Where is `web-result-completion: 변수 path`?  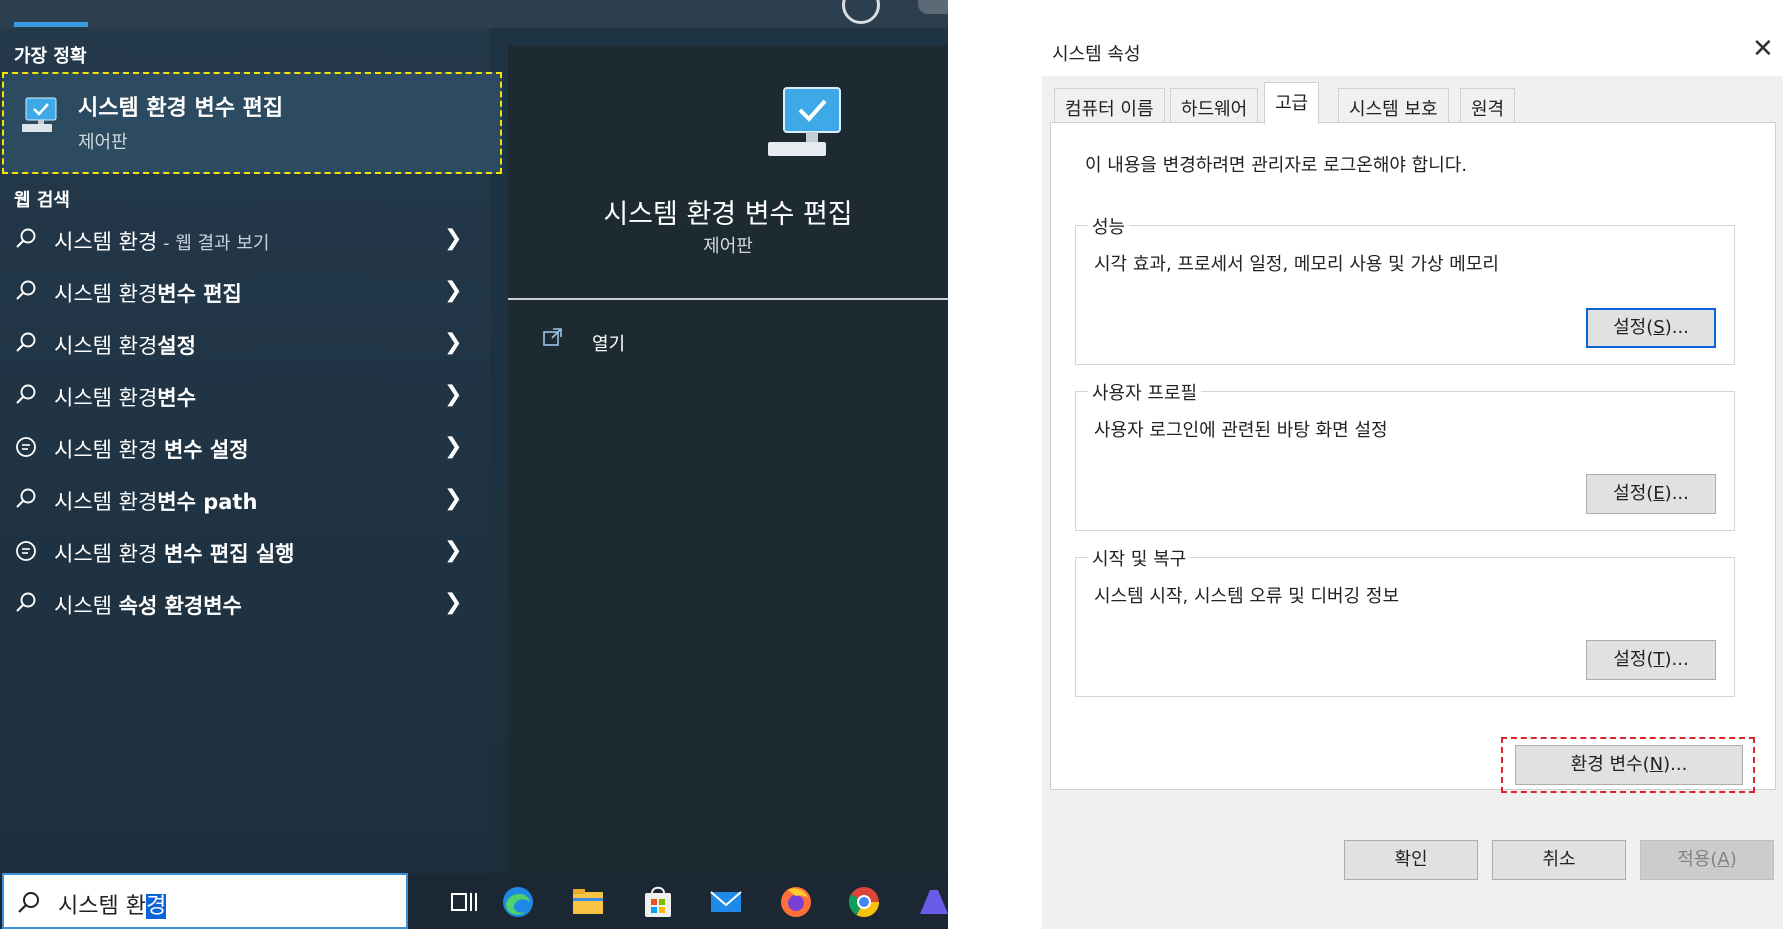
web-result-completion: 변수 path is located at coordinates (207, 502).